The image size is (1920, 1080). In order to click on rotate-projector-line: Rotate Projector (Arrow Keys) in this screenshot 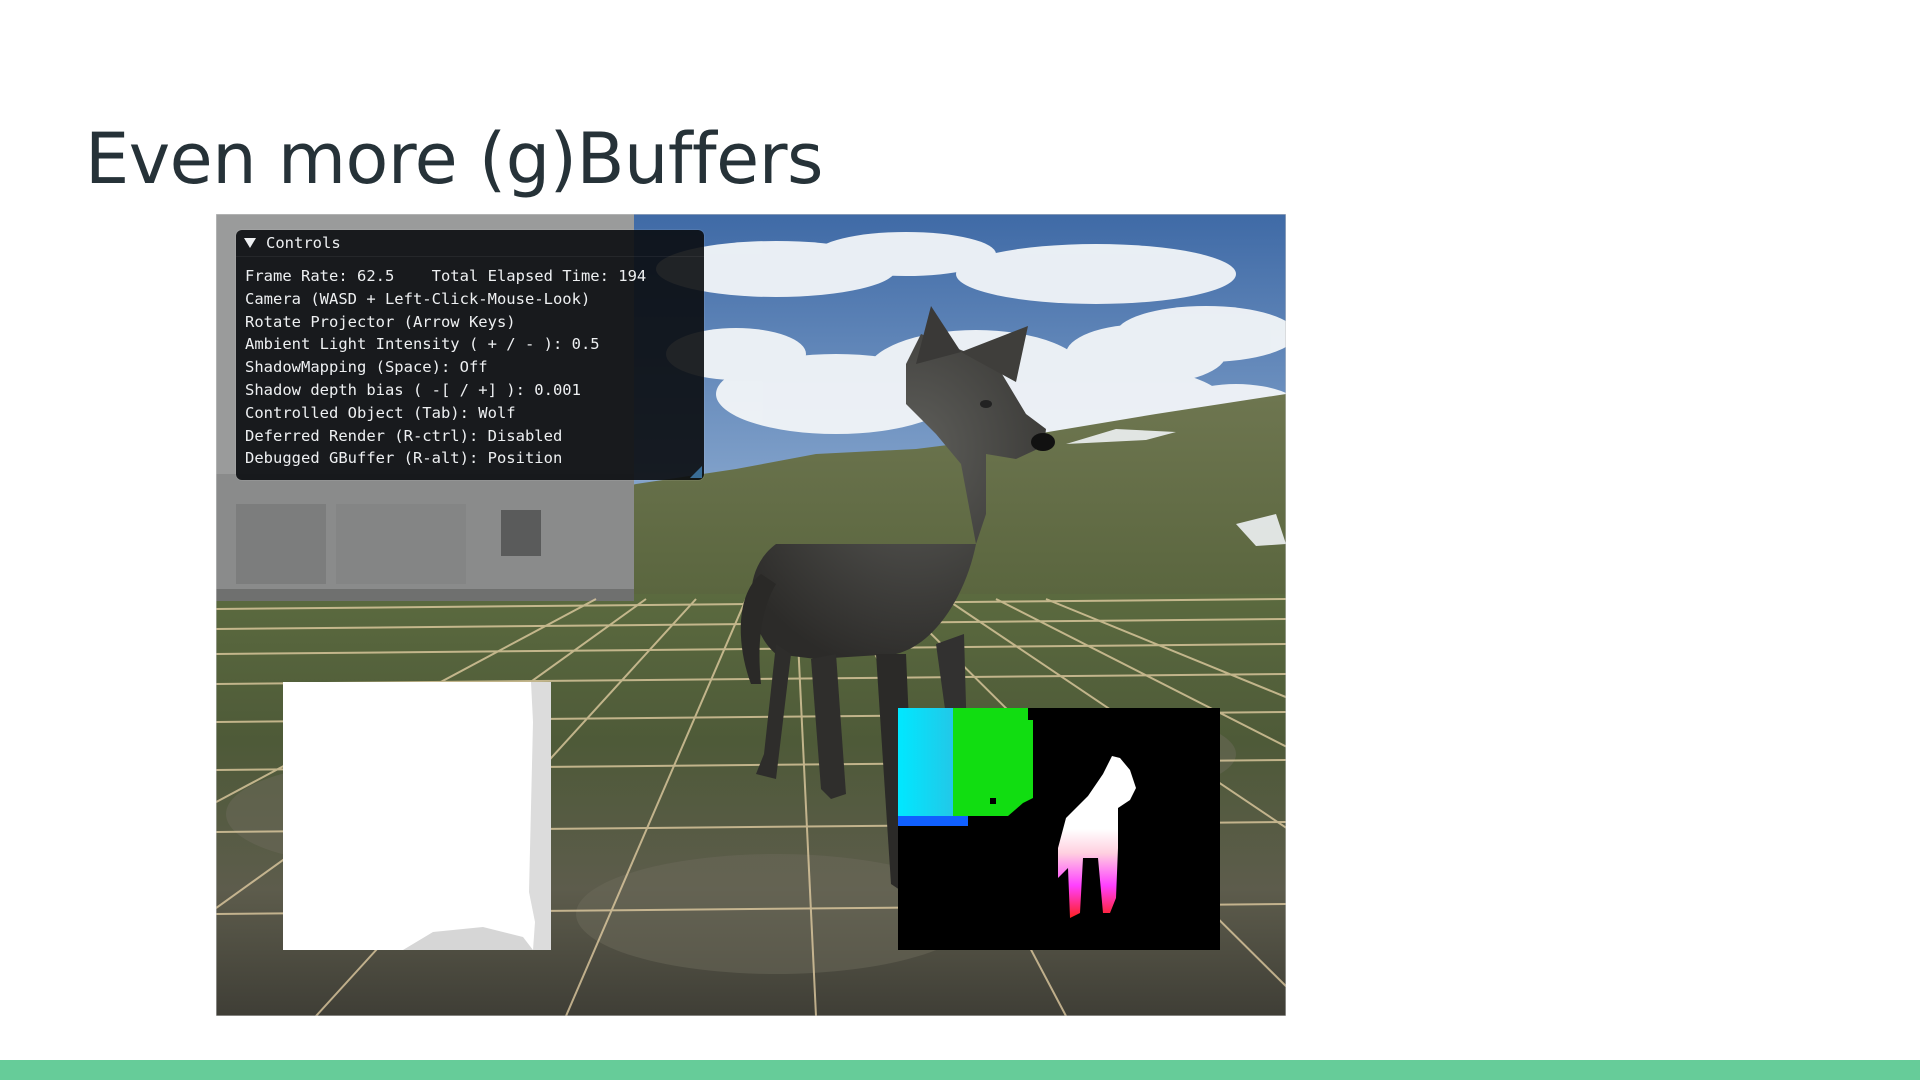, I will do `click(380, 321)`.